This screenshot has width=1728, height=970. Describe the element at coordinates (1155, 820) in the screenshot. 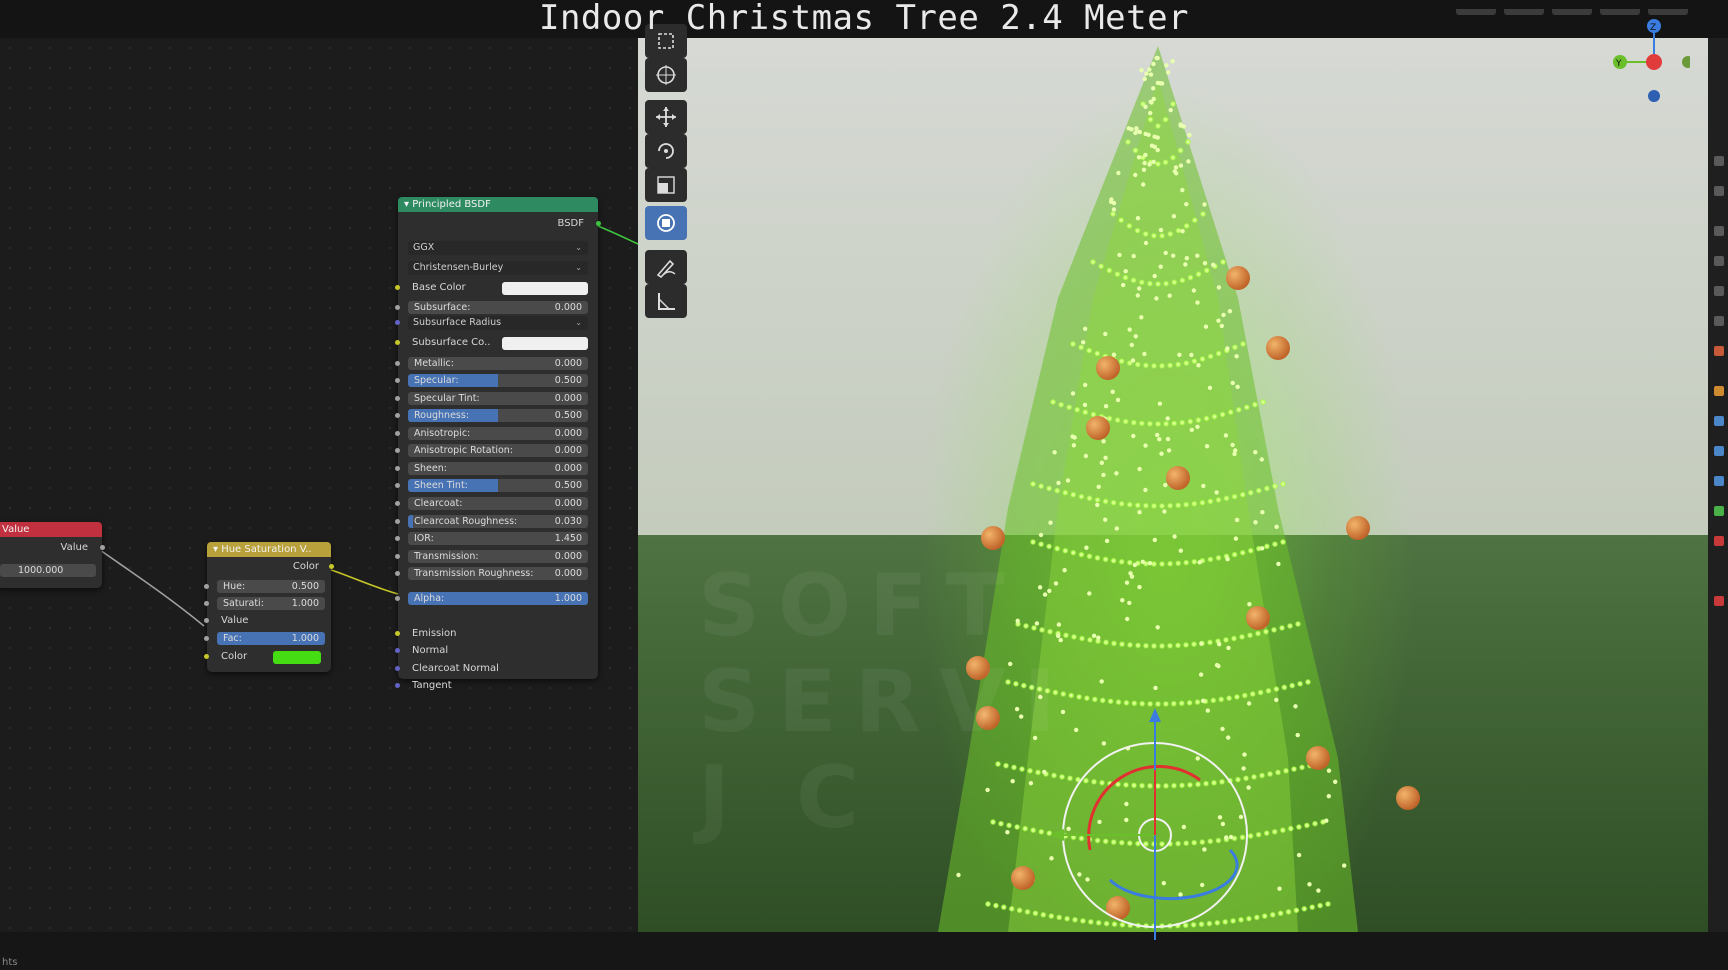

I see `transform-gizmo` at that location.